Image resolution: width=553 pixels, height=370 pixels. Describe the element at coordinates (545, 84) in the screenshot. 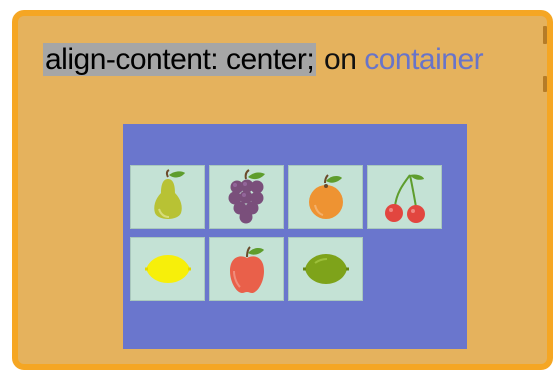

I see `scrollbar-tick-bottom` at that location.